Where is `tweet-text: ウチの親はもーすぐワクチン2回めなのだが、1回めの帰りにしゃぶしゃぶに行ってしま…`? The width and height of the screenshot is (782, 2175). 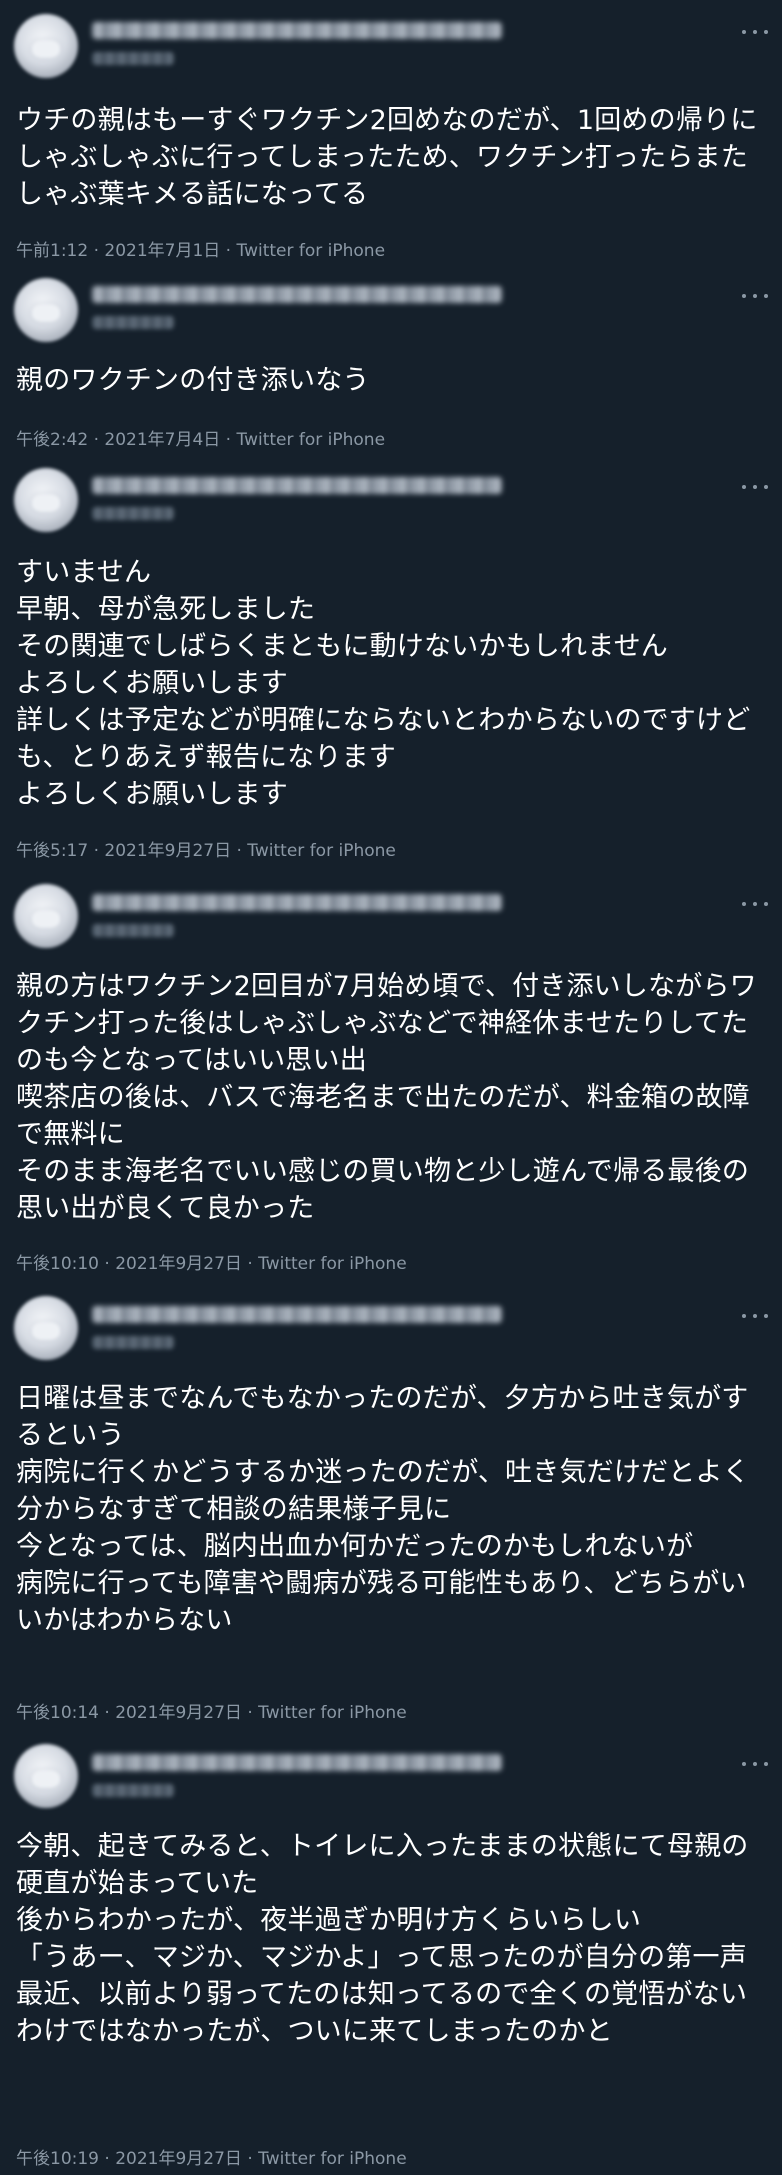
tweet-text: ウチの親はもーすぐワクチン2回めなのだが、1回めの帰りにしゃぶしゃぶに行ってしま… is located at coordinates (387, 157).